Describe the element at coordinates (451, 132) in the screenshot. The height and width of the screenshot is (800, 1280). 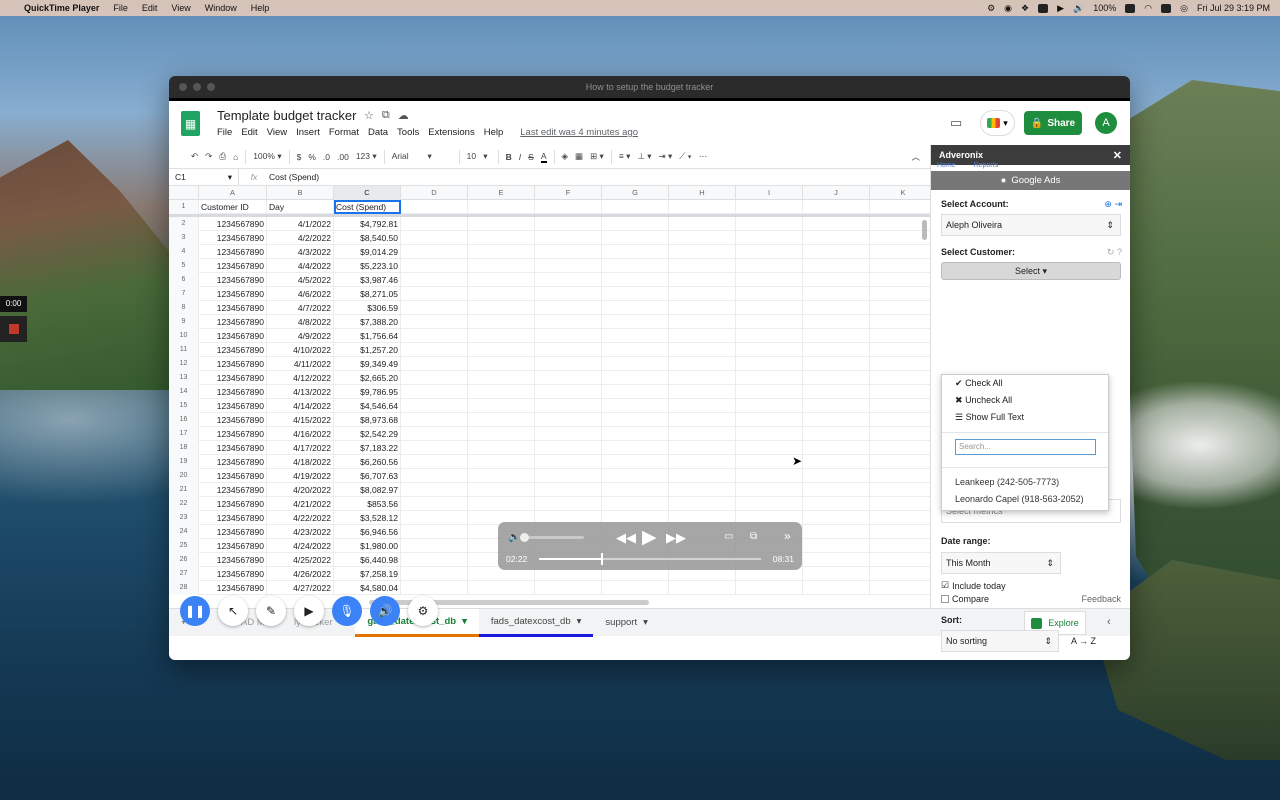
I see `sheets-menu-extensions: Extensions` at that location.